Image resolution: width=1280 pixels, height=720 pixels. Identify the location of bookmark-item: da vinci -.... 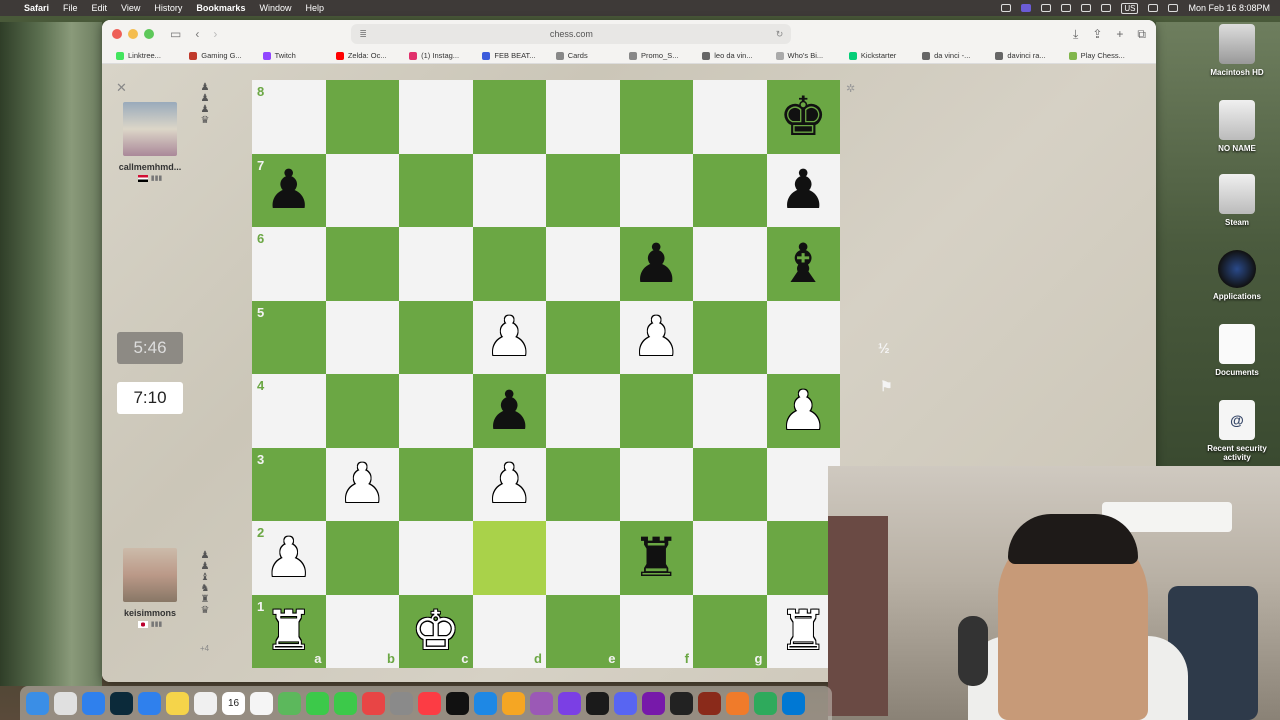
(958, 55).